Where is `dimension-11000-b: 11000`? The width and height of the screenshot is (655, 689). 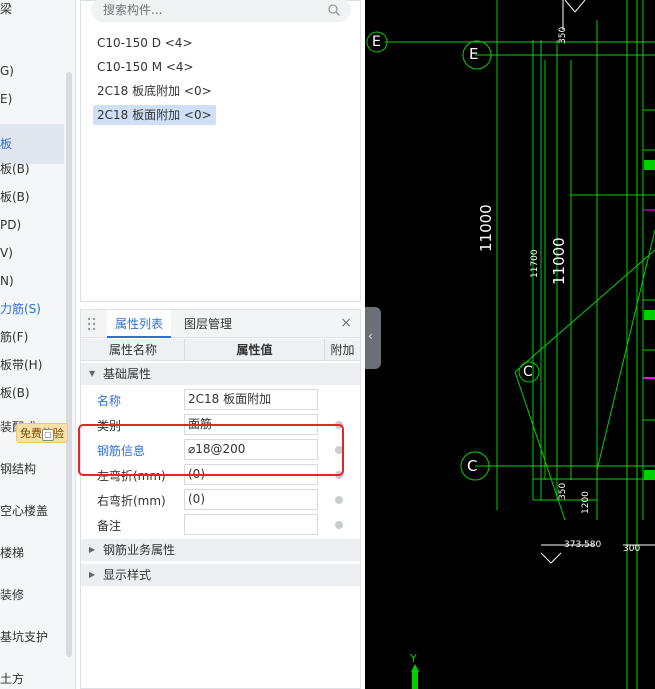
dimension-11000-b: 11000 is located at coordinates (559, 261).